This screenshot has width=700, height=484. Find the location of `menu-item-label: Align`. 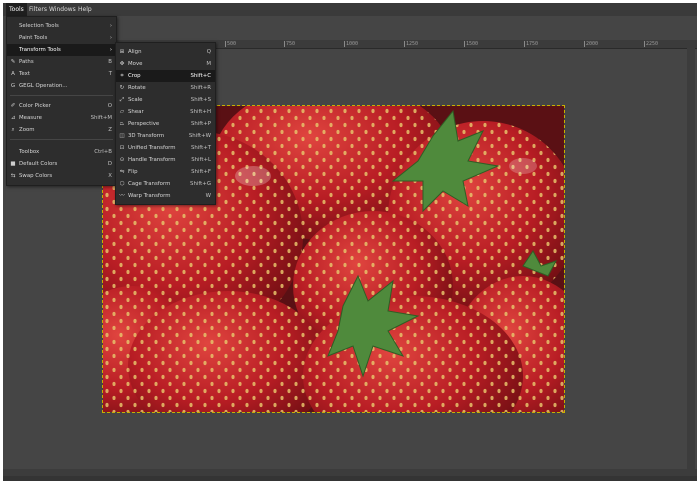

menu-item-label: Align is located at coordinates (135, 52).